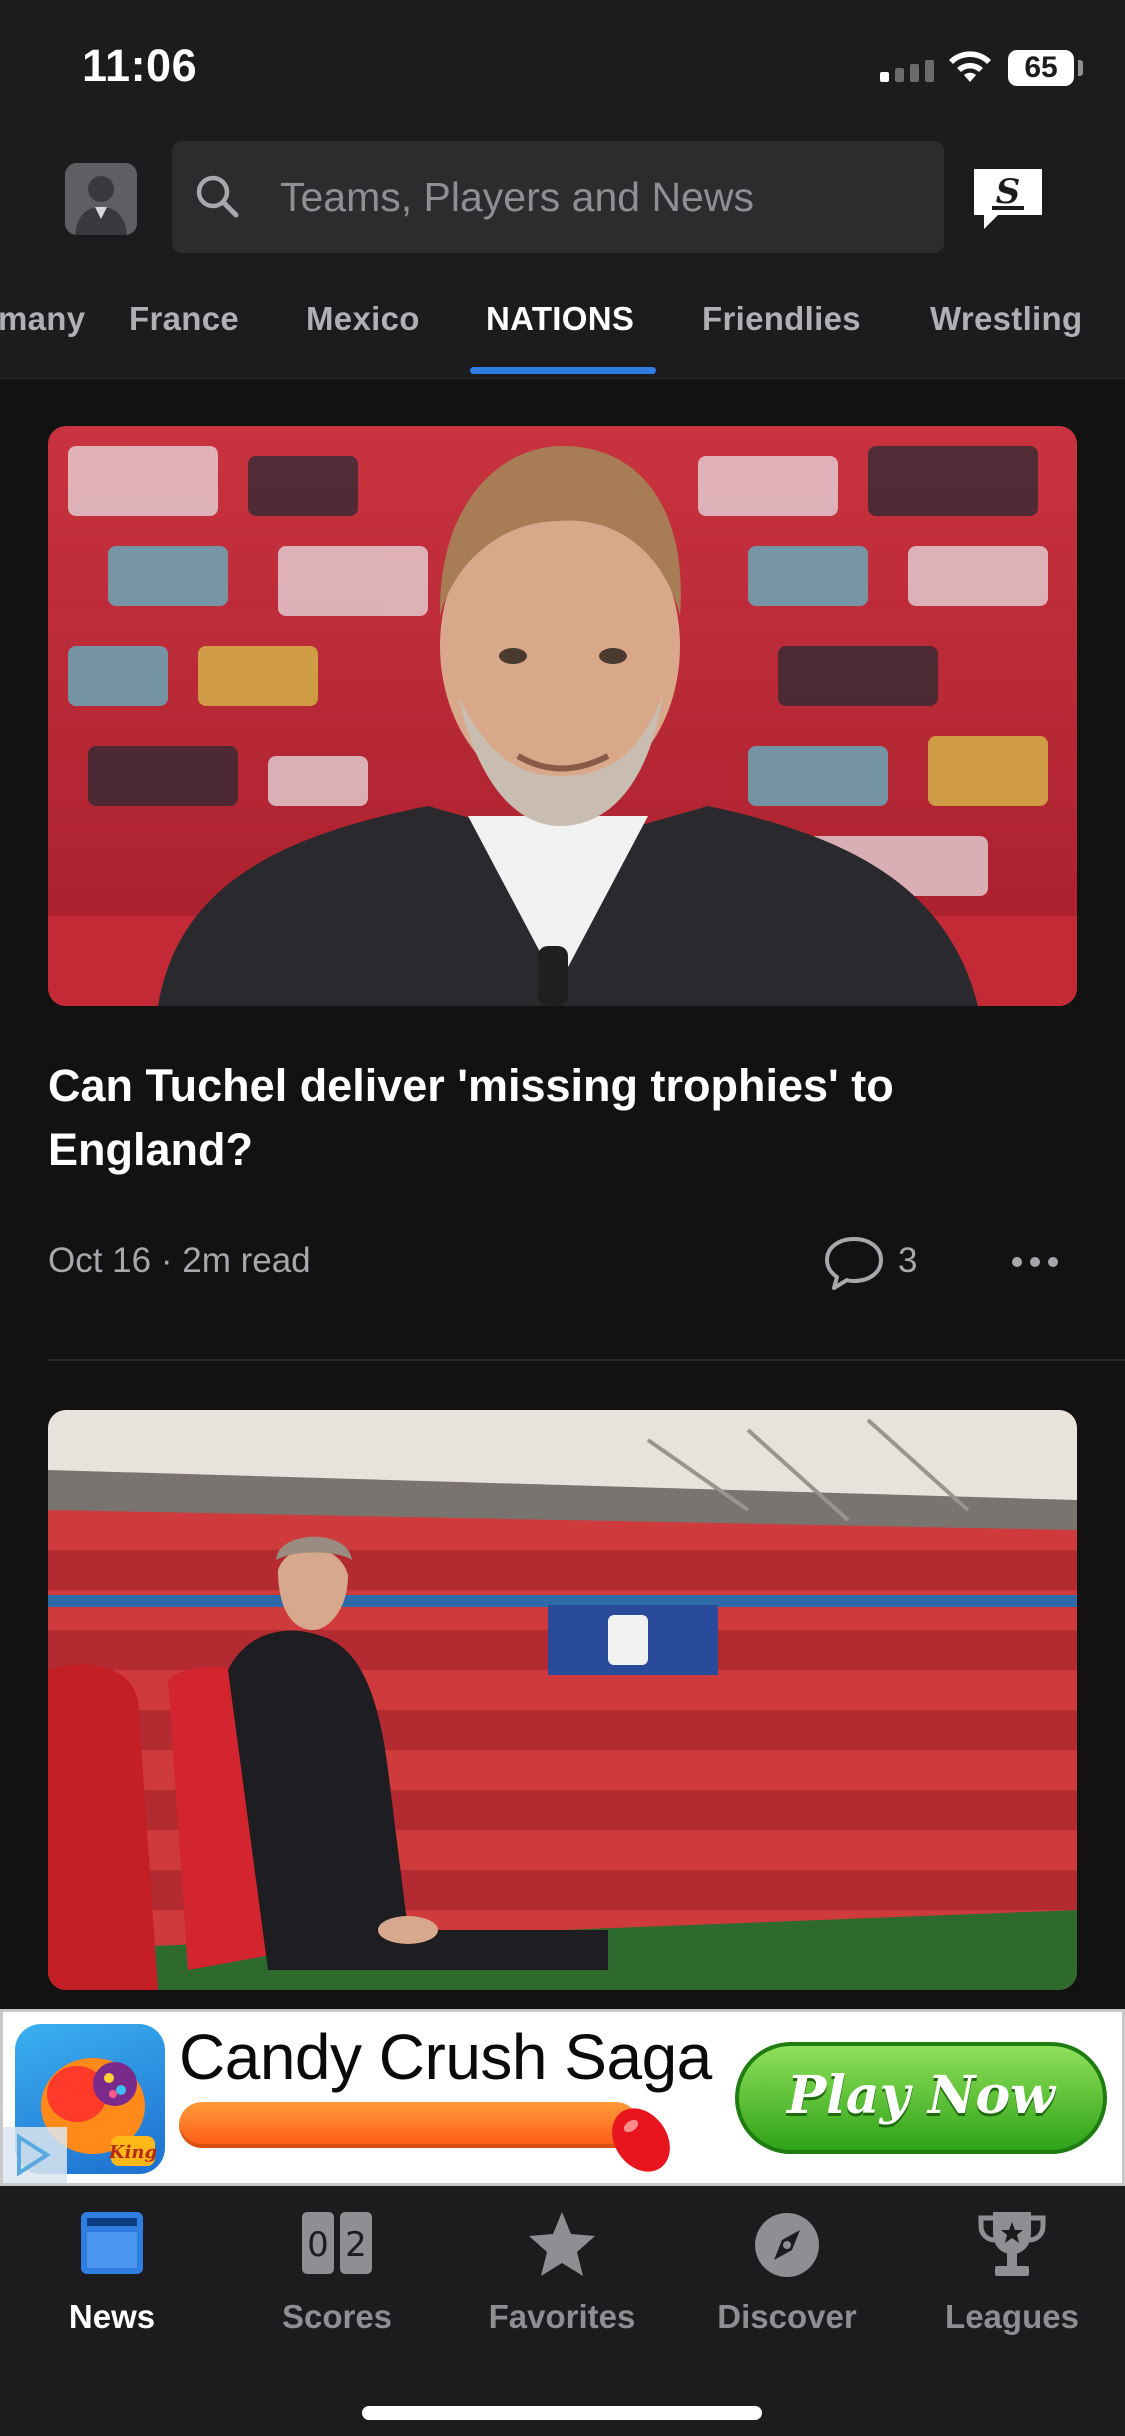 The image size is (1125, 2436). I want to click on comment-count: 3, so click(907, 1261).